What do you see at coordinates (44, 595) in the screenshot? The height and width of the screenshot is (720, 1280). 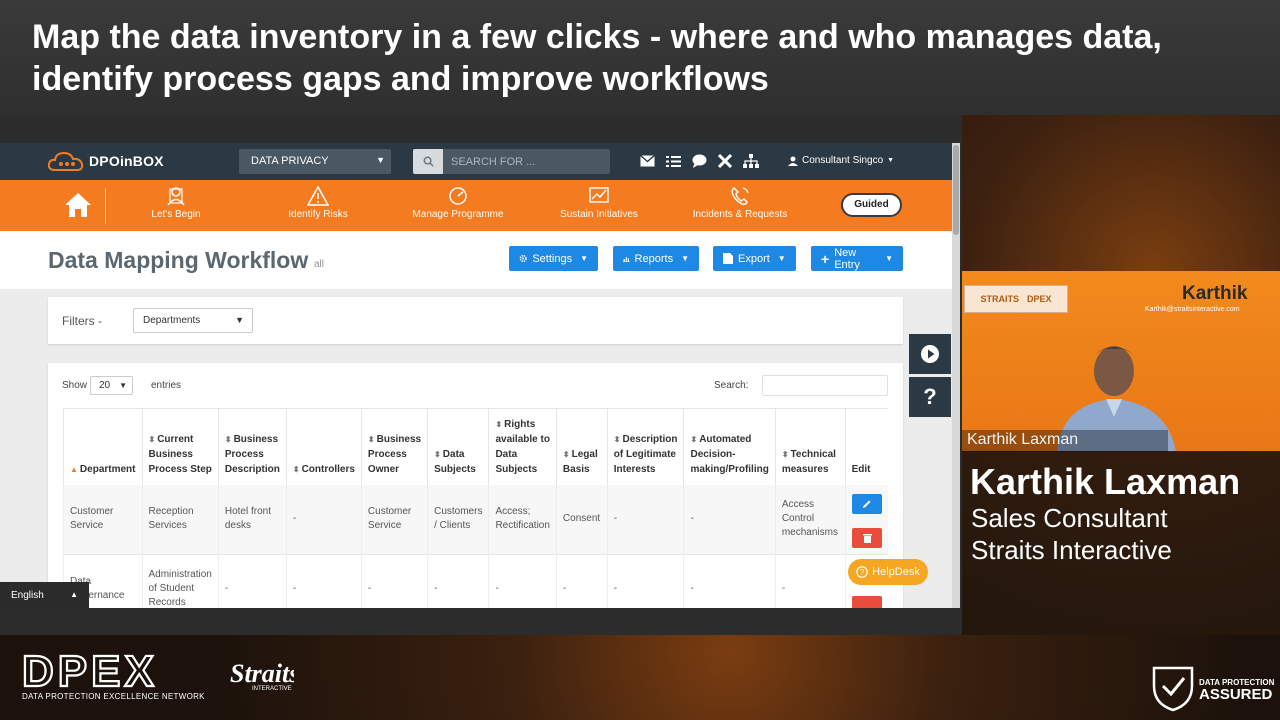 I see `language-selector: English ▲` at bounding box center [44, 595].